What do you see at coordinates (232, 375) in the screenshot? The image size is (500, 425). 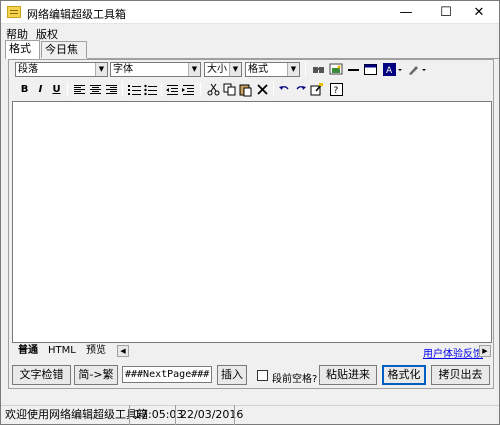 I see `insert-button: 插入` at bounding box center [232, 375].